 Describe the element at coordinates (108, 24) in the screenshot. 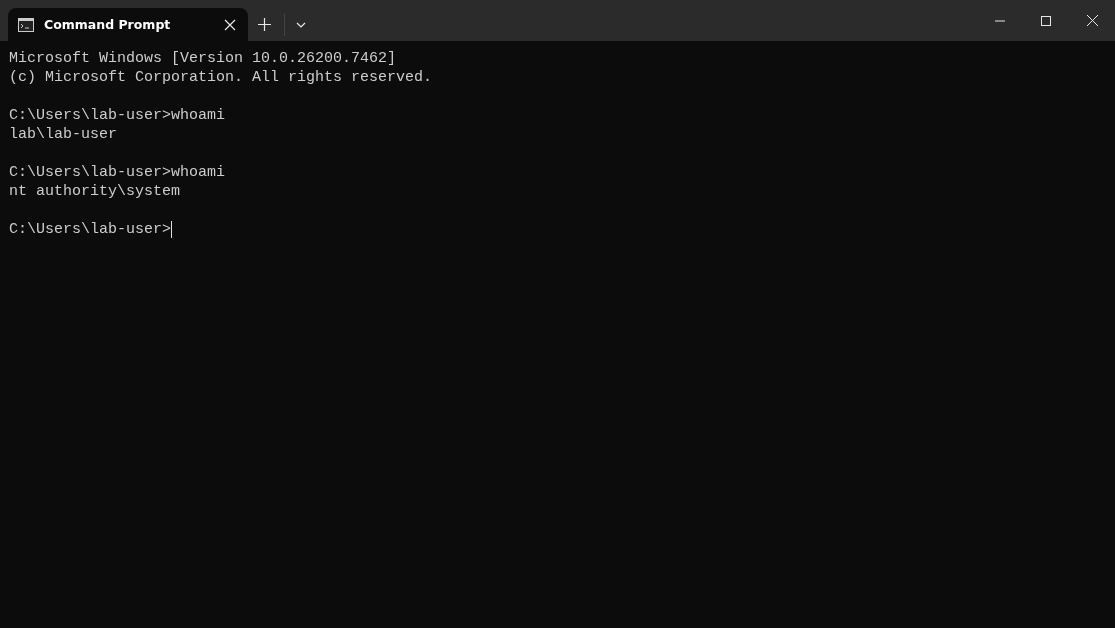

I see `tab-title: Command Prompt` at that location.